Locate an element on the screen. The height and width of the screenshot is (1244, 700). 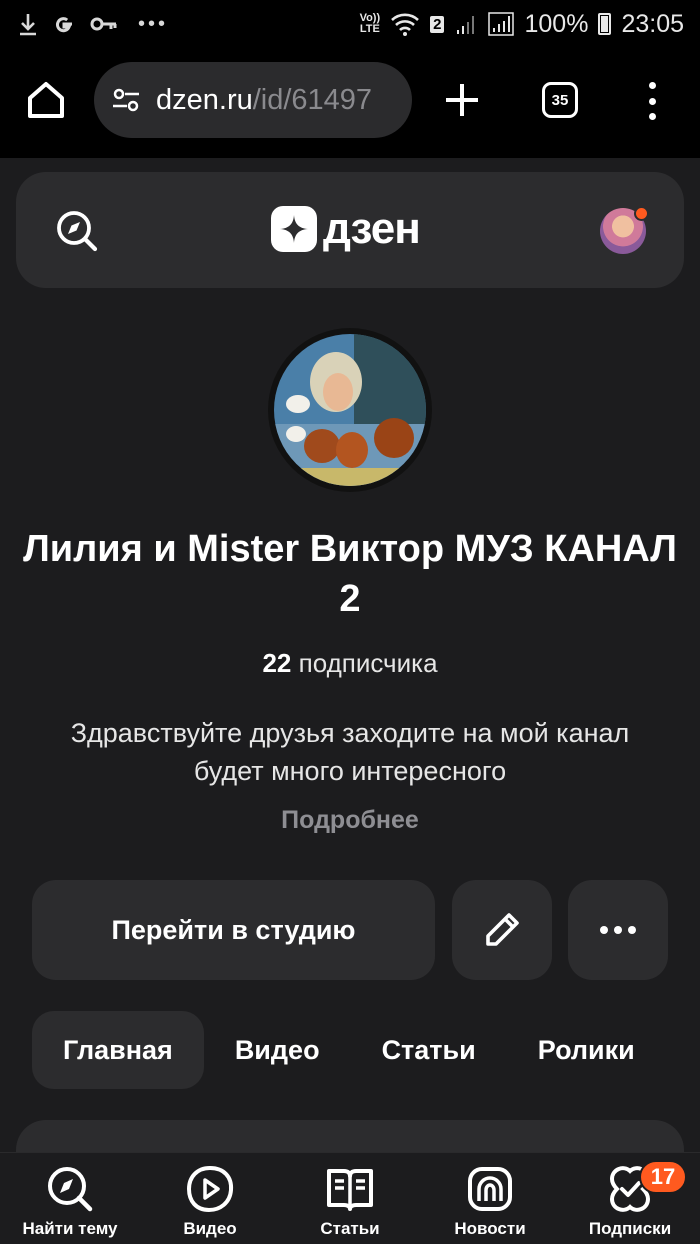
status-left-icons: ••• is located at coordinates (93, 24).